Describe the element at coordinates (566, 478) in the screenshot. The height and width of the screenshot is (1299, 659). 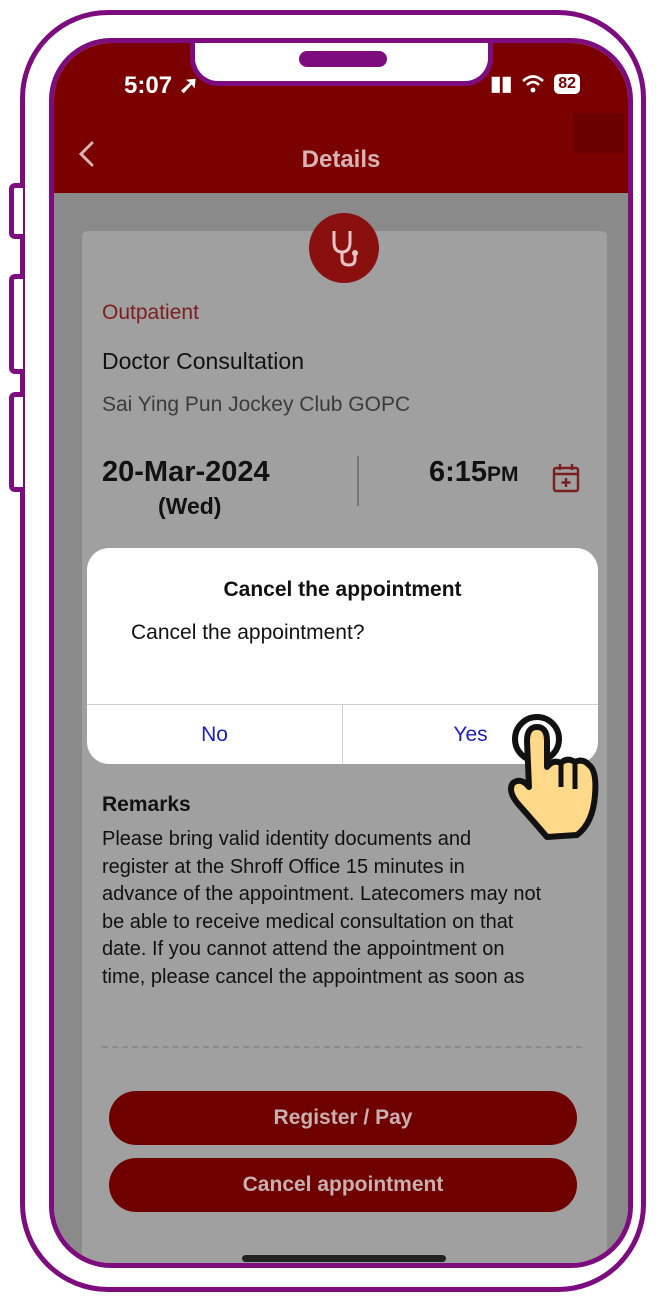
I see `calendar-add-icon` at that location.